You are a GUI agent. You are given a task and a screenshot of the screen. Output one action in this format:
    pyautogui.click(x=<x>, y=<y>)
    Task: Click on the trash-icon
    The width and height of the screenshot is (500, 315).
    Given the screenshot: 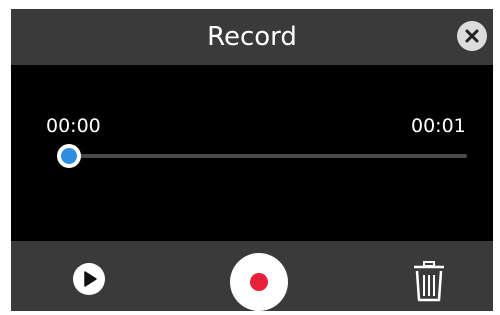 What is the action you would take?
    pyautogui.click(x=429, y=281)
    